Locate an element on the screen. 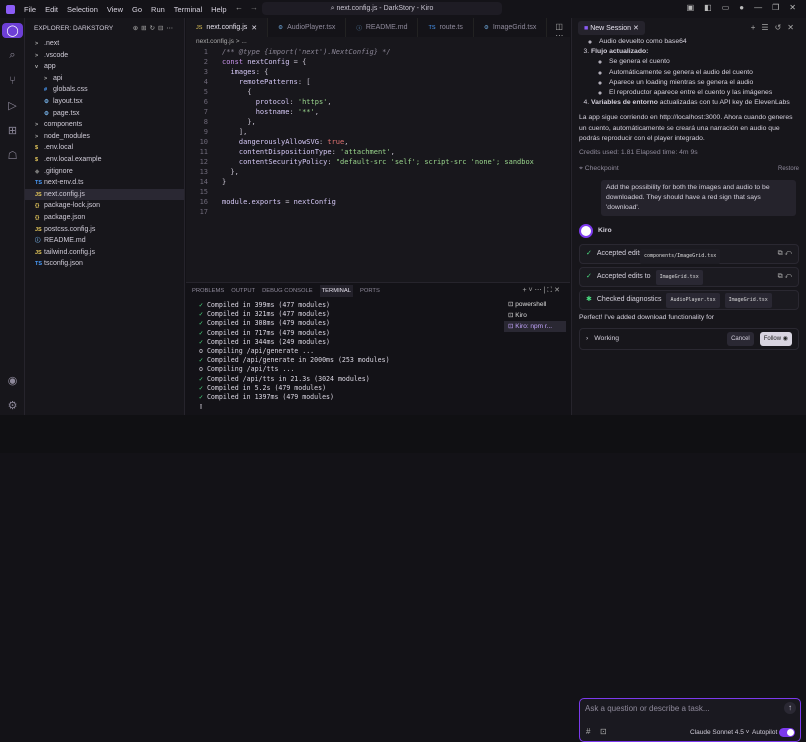 This screenshot has height=742, width=806. maximize-icon: ❐ is located at coordinates (775, 7).